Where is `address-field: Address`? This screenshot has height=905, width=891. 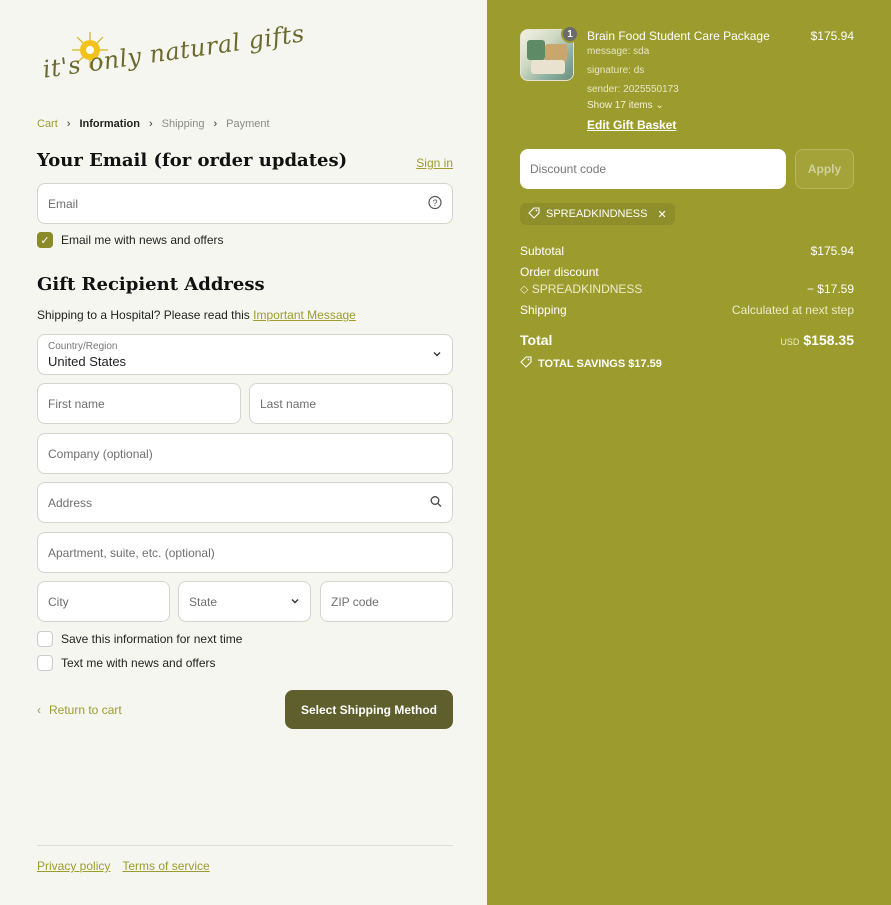
address-field: Address is located at coordinates (245, 502).